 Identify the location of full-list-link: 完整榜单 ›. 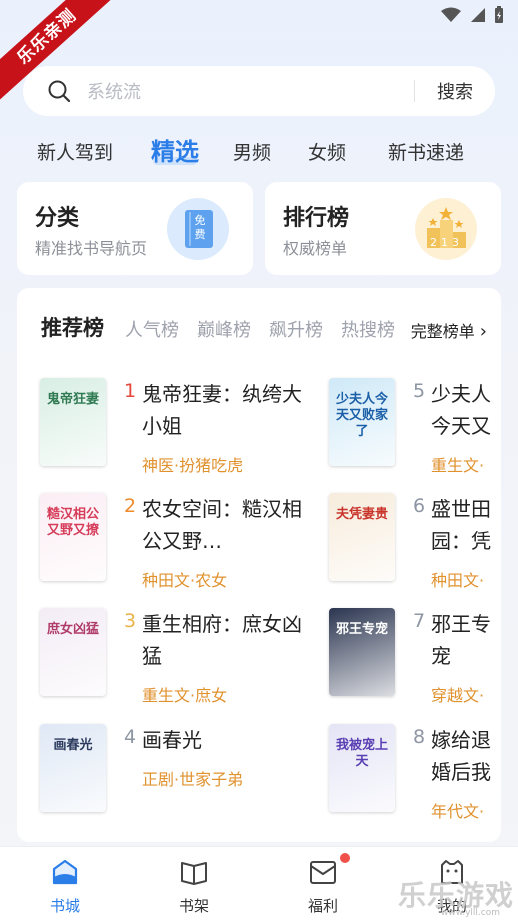
(445, 330).